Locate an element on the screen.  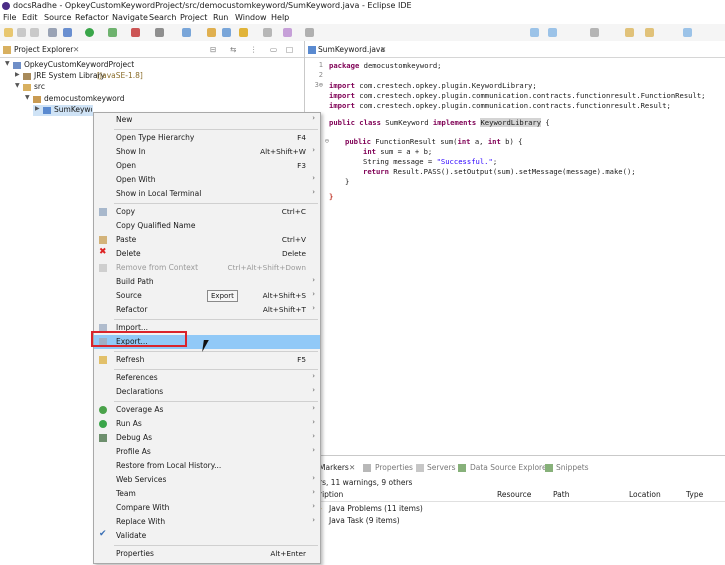
chevron-right-icon: › is located at coordinates (313, 280).